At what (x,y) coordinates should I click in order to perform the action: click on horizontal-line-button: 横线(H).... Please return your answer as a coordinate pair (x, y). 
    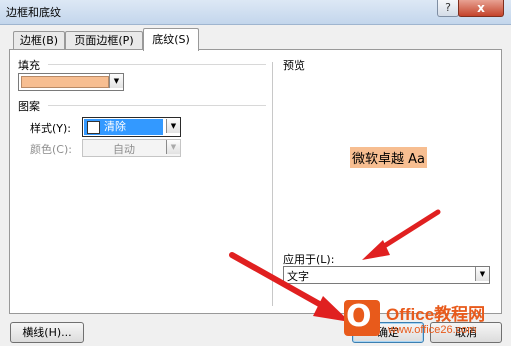
    Looking at the image, I should click on (47, 332).